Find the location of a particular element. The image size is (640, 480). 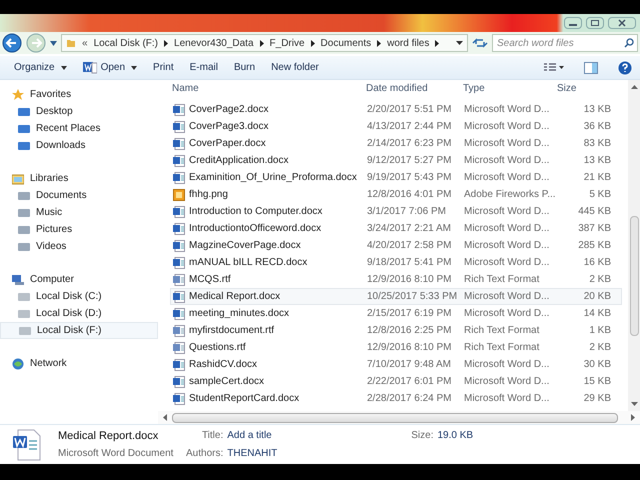

overflow-chevron: « is located at coordinates (85, 43).